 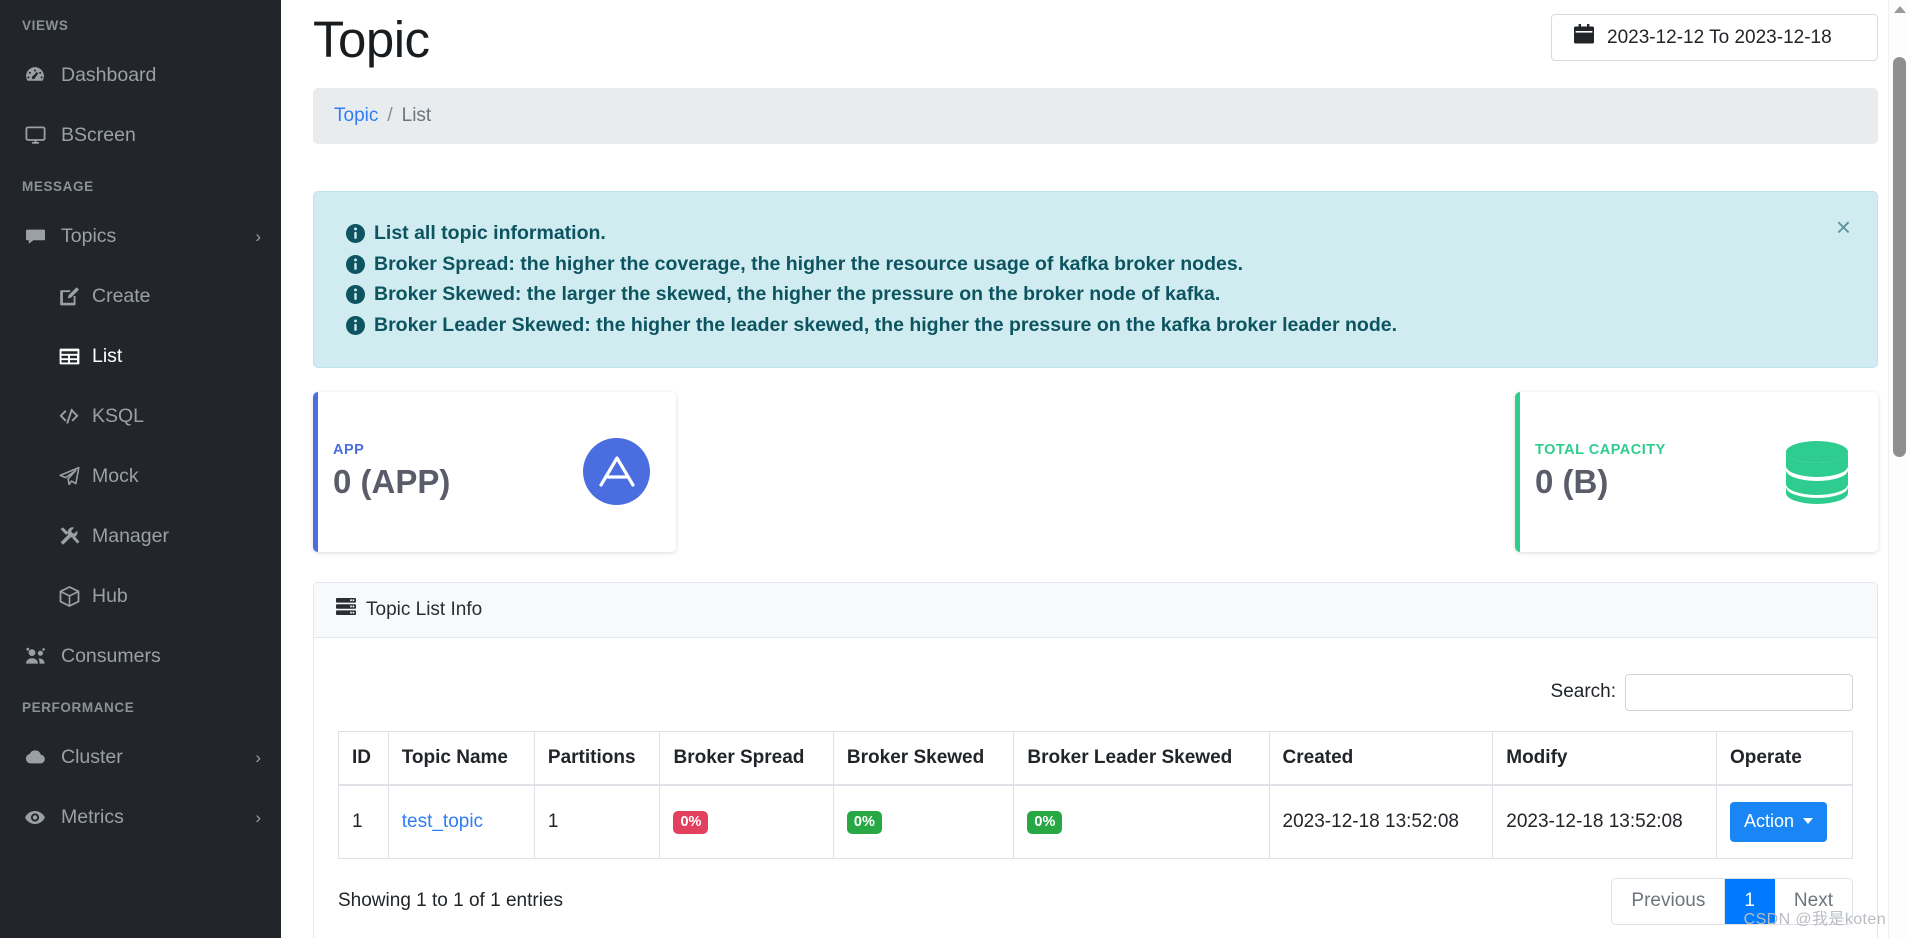 What do you see at coordinates (89, 235) in the screenshot?
I see `sidebar-item-label: Topics` at bounding box center [89, 235].